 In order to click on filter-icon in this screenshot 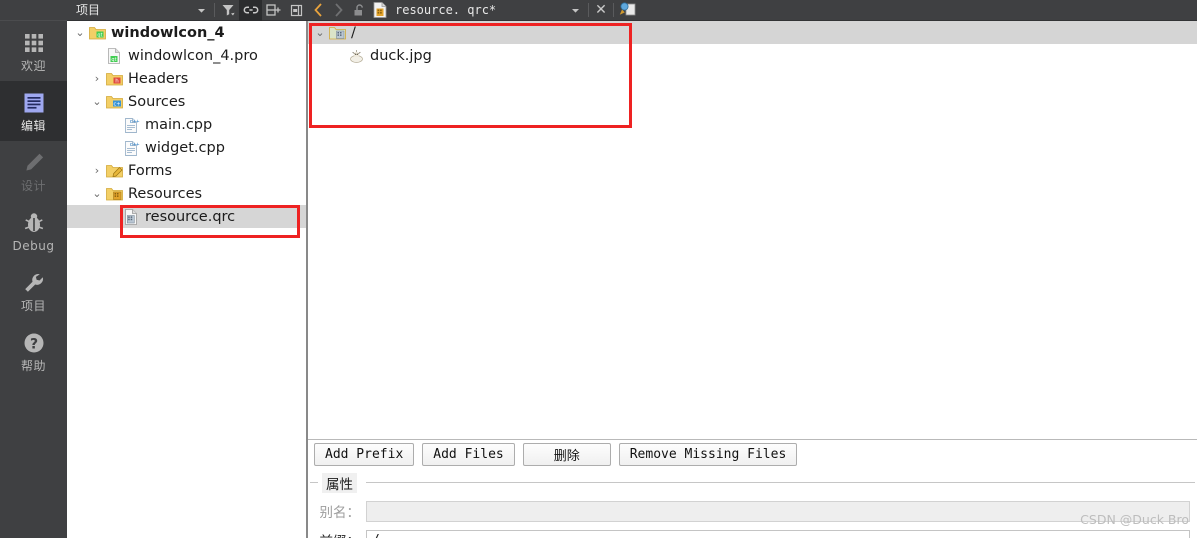, I will do `click(227, 10)`.